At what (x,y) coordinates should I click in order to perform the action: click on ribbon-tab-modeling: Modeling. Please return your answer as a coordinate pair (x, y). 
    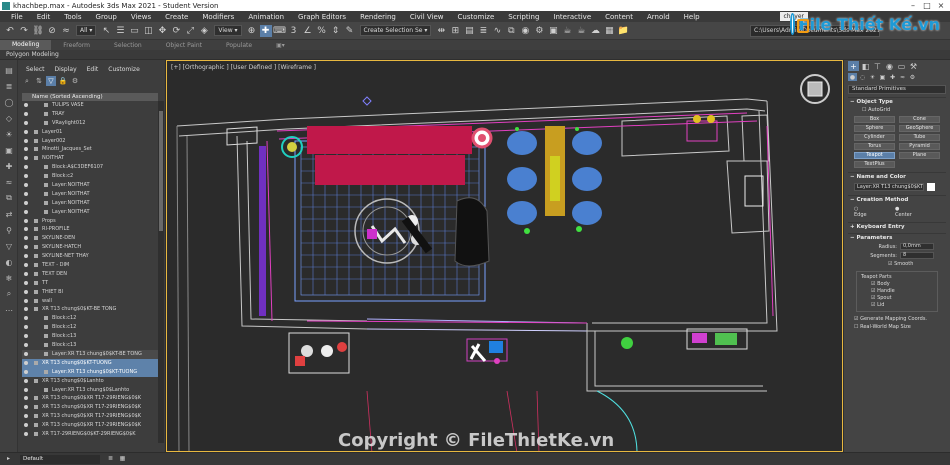
    Looking at the image, I should click on (26, 45).